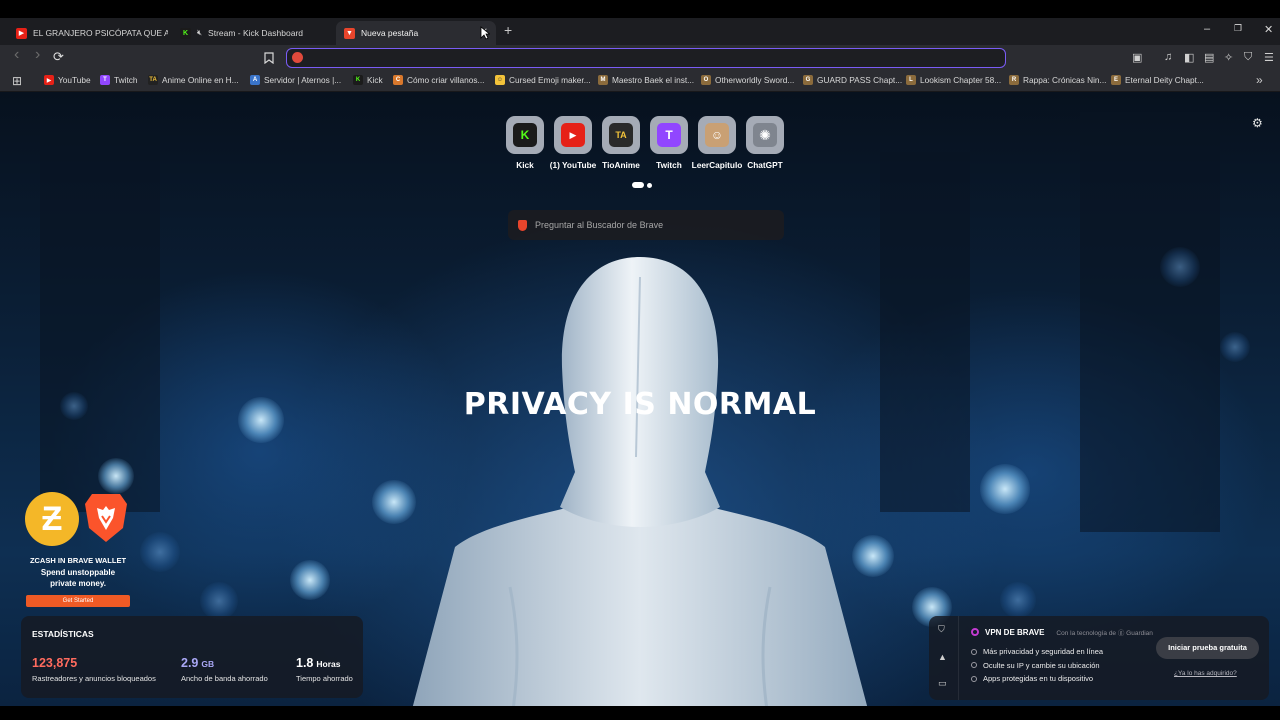 The width and height of the screenshot is (1280, 720). I want to click on menu-icon: ☰, so click(1269, 57).